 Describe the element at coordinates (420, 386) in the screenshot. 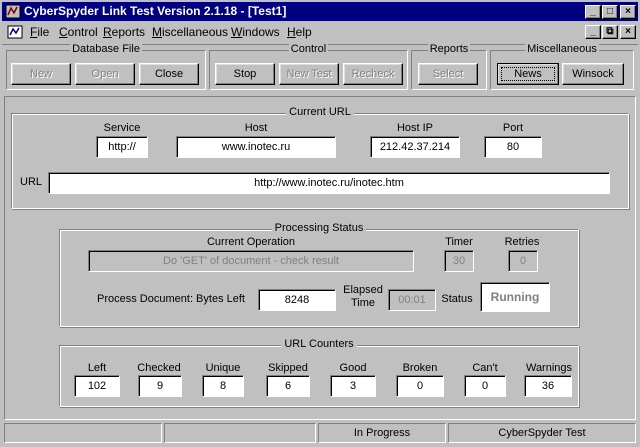

I see `broken-counter-field: 0` at that location.